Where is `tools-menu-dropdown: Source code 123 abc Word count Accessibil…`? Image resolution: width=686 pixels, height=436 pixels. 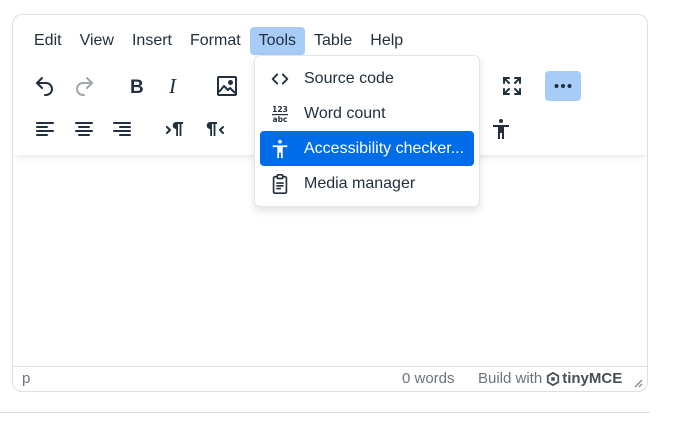 tools-menu-dropdown: Source code 123 abc Word count Accessibil… is located at coordinates (367, 131).